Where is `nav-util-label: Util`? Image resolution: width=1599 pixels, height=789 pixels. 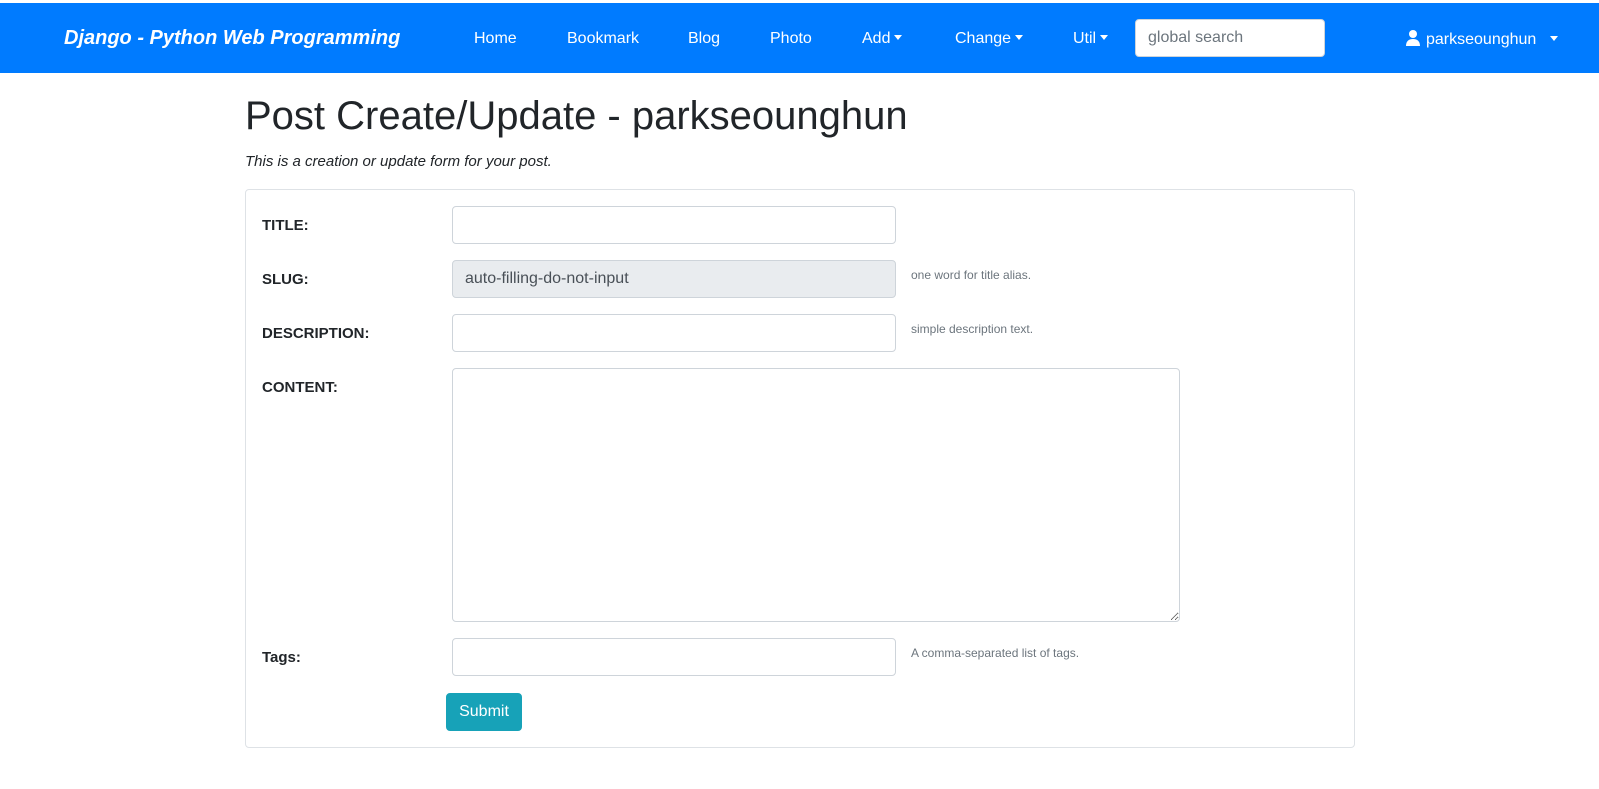
nav-util-label: Util is located at coordinates (1085, 38).